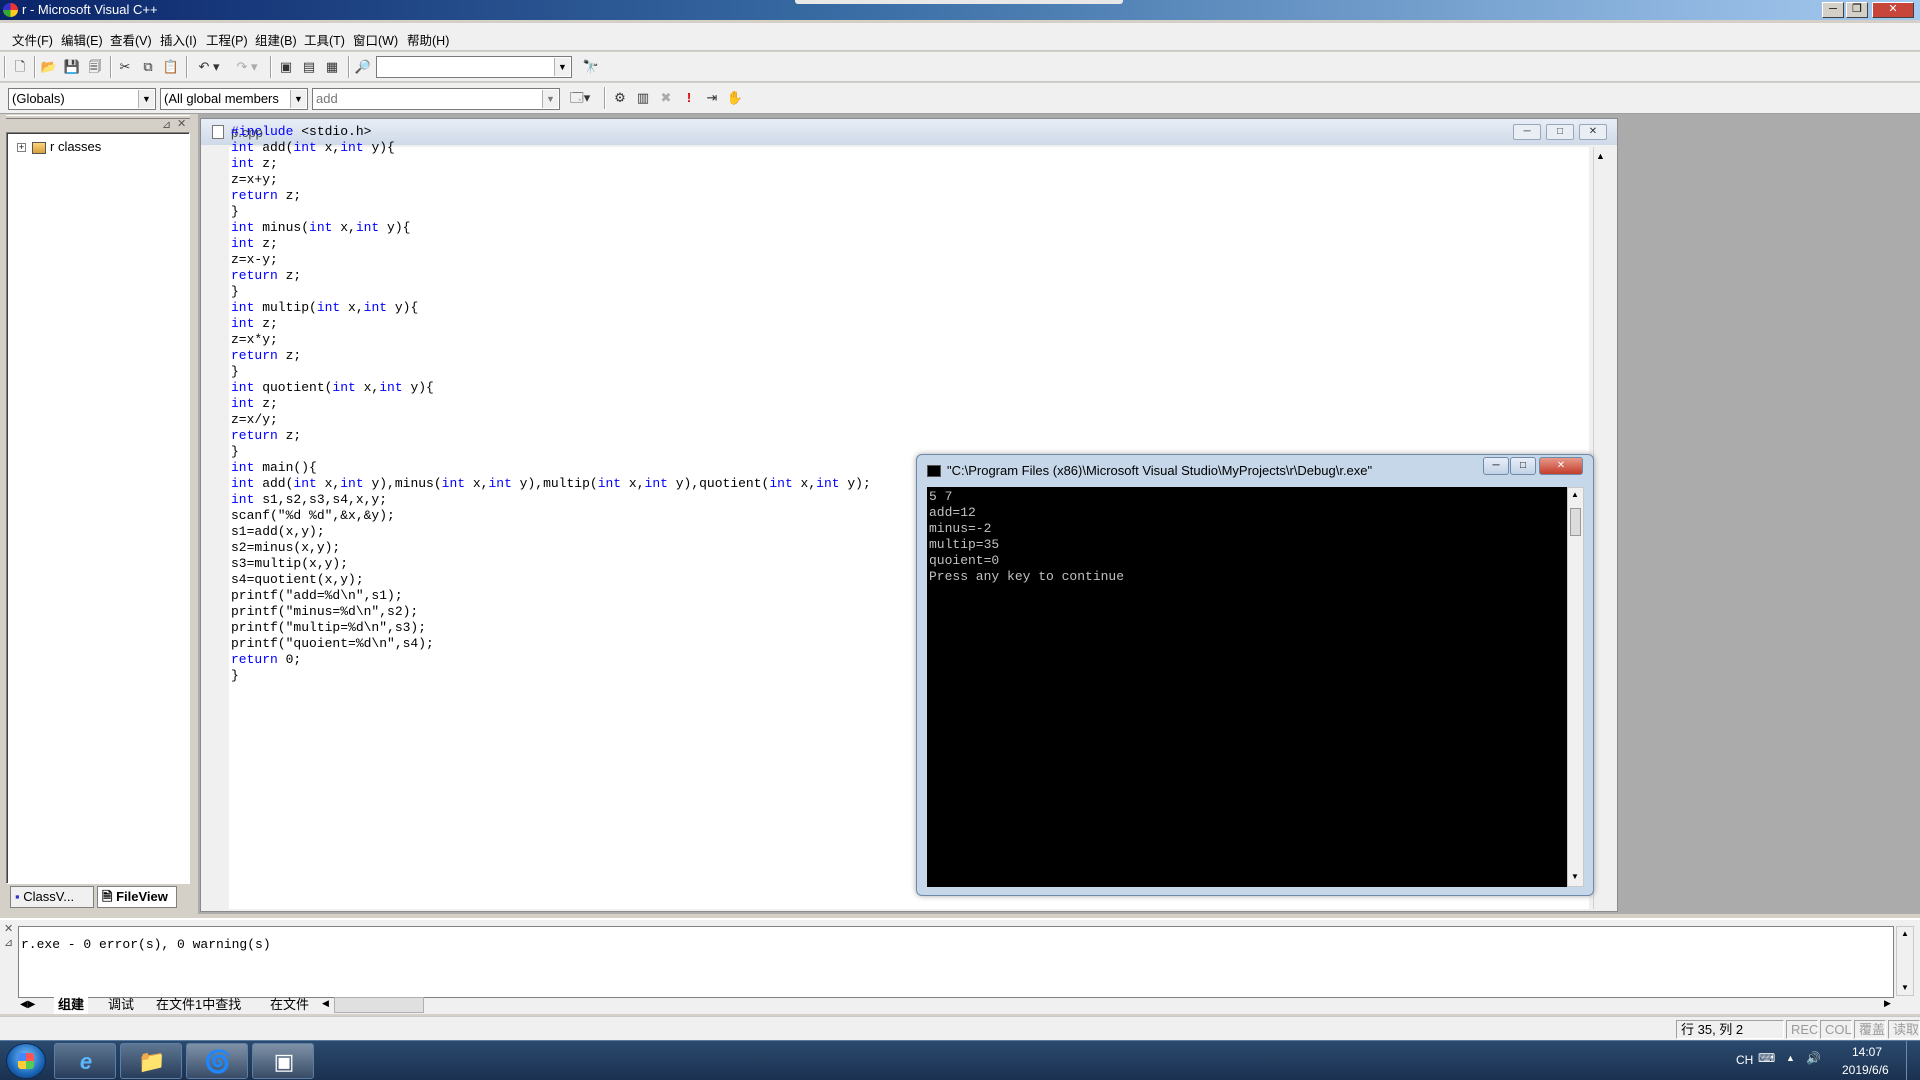 The width and height of the screenshot is (1920, 1080). What do you see at coordinates (8, 928) in the screenshot?
I see `output-close-icon: ✕` at bounding box center [8, 928].